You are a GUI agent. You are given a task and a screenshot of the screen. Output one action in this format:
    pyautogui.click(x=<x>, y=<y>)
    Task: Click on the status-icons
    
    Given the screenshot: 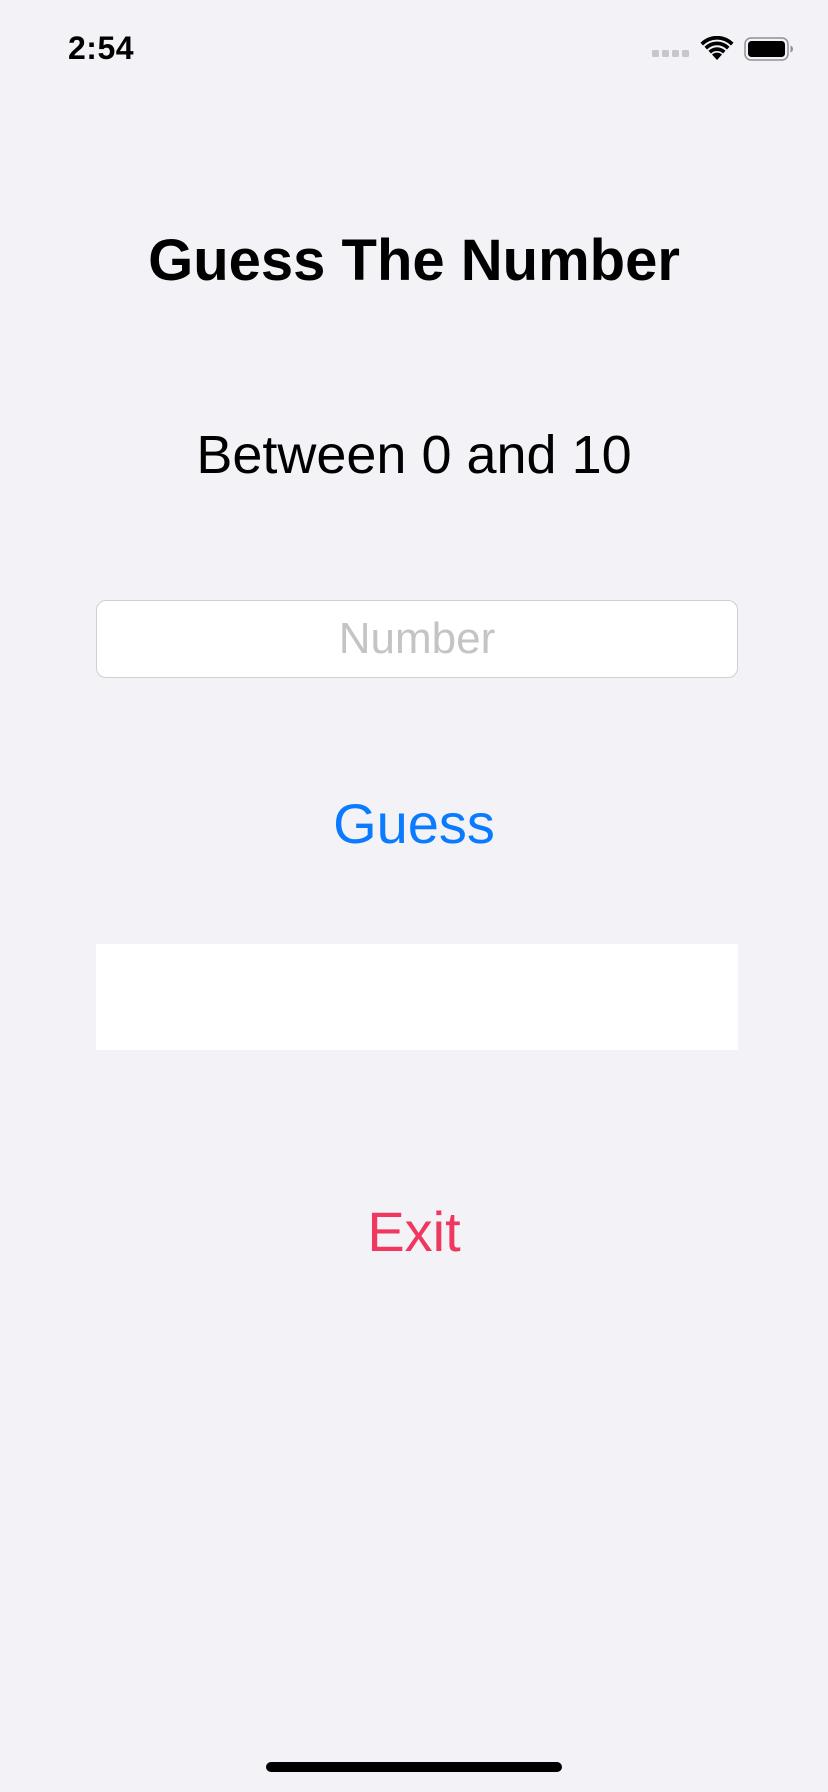 What is the action you would take?
    pyautogui.click(x=723, y=49)
    